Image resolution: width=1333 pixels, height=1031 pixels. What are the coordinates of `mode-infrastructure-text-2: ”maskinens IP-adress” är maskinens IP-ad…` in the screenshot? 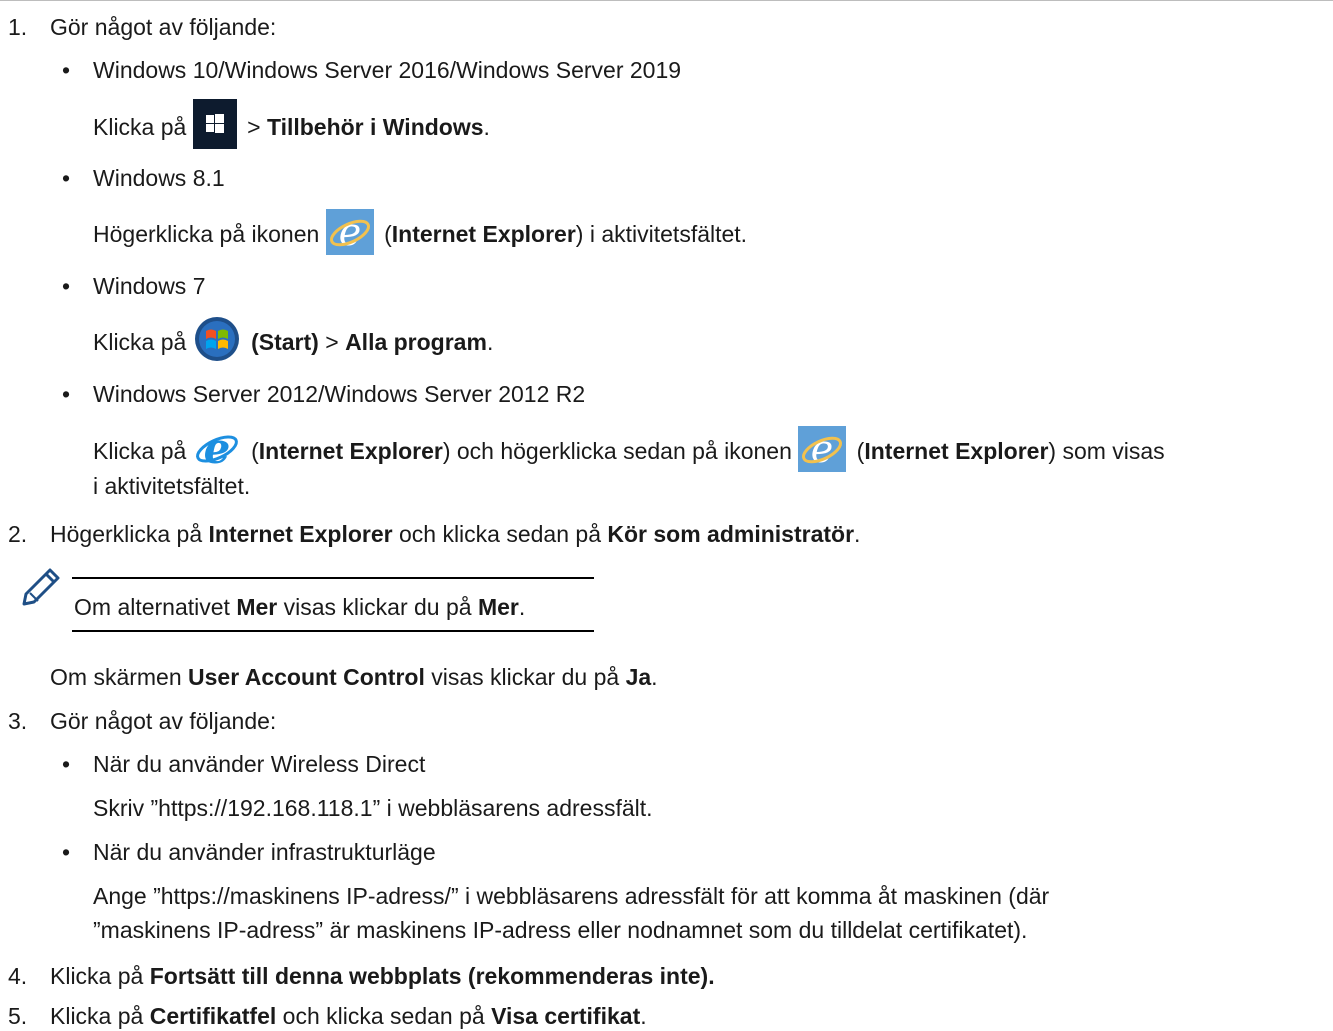 It's located at (560, 930).